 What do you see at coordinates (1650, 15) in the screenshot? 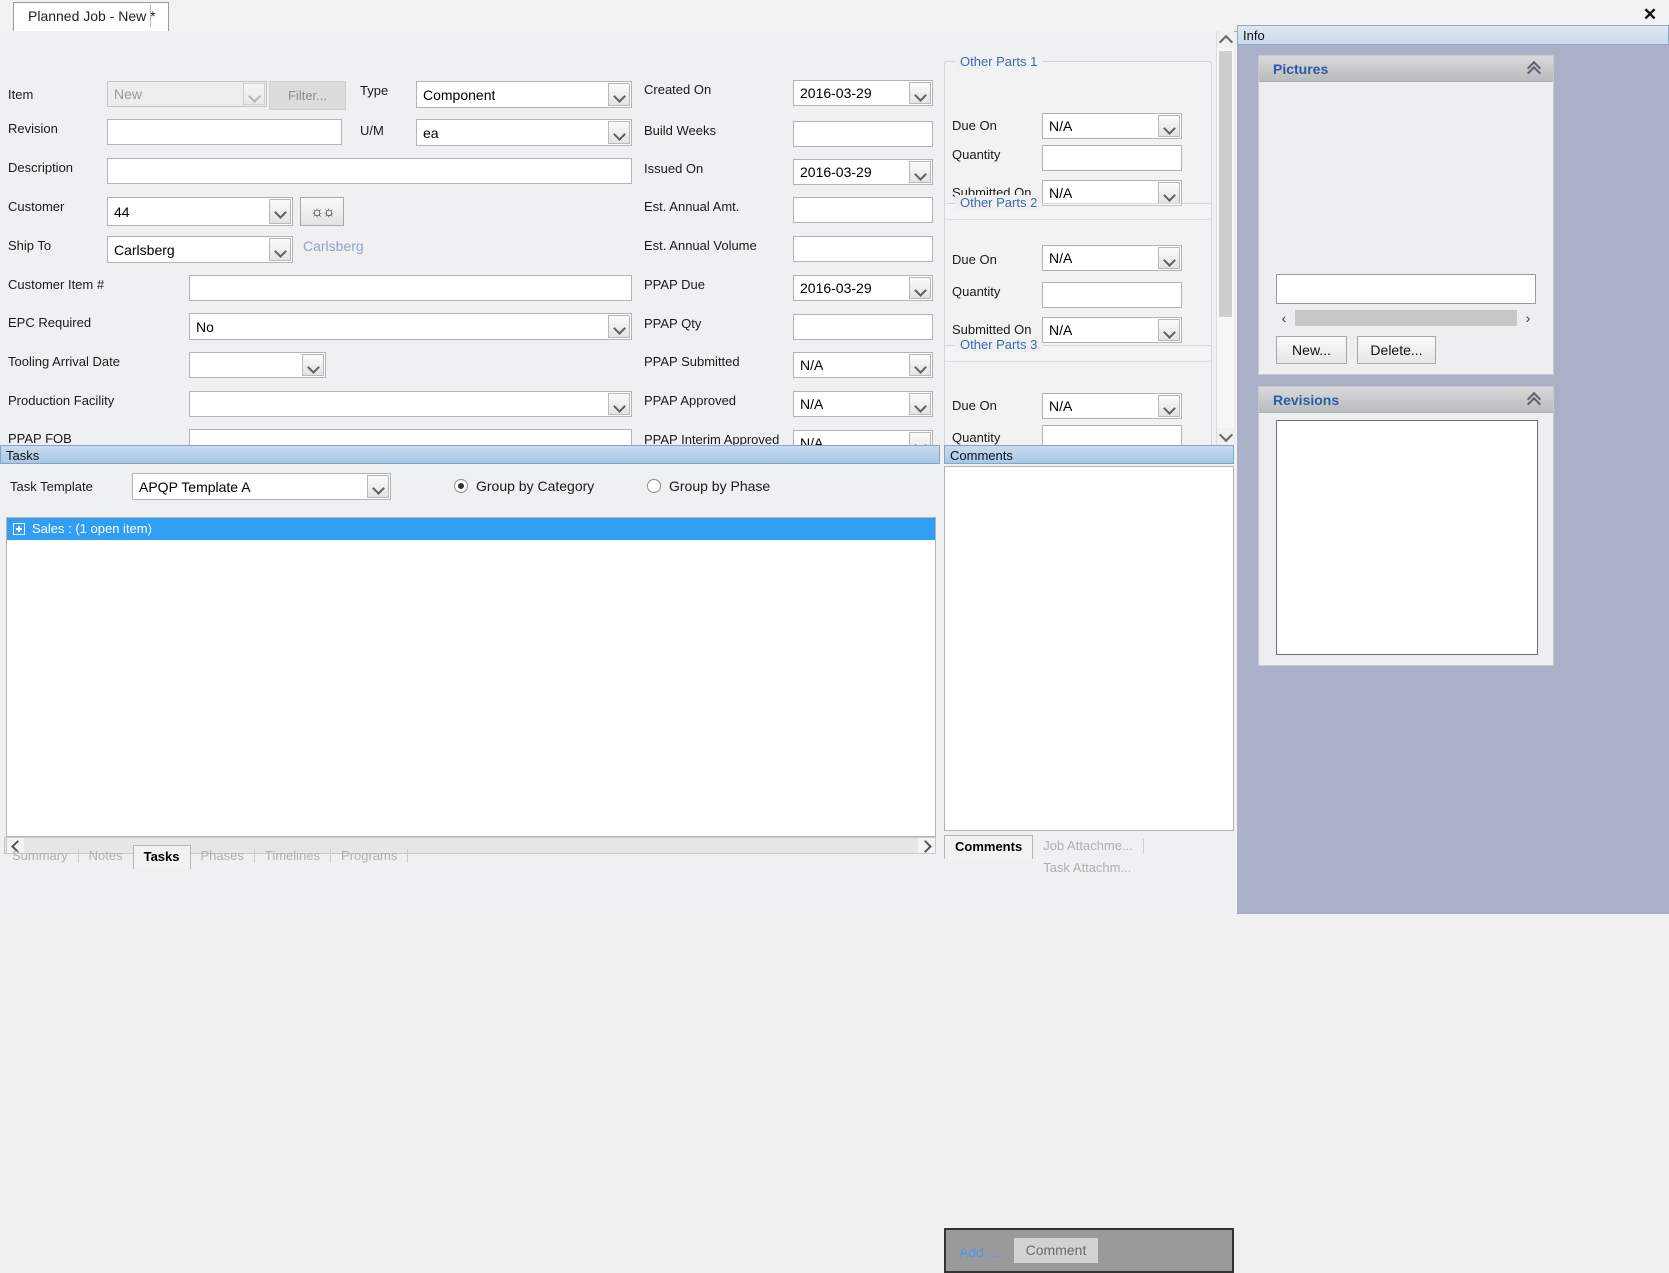
I see `close-icon: ✕` at bounding box center [1650, 15].